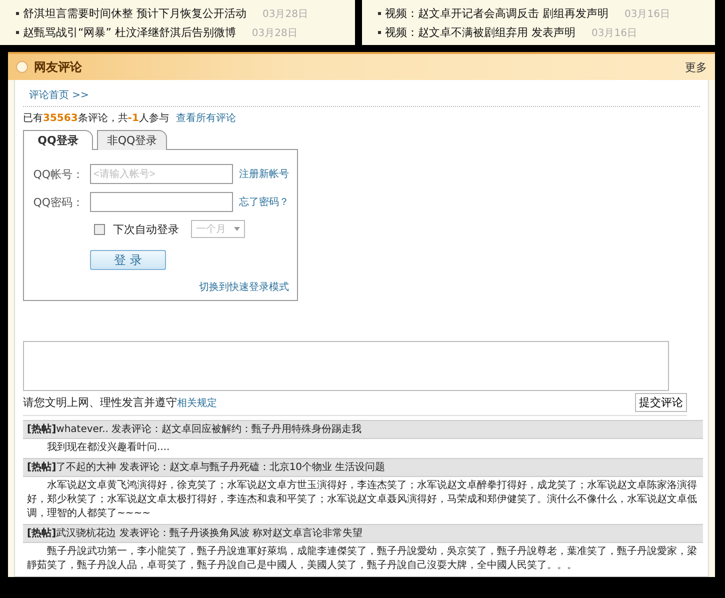 The width and height of the screenshot is (725, 598). Describe the element at coordinates (58, 67) in the screenshot. I see `section-title: 网友评论` at that location.